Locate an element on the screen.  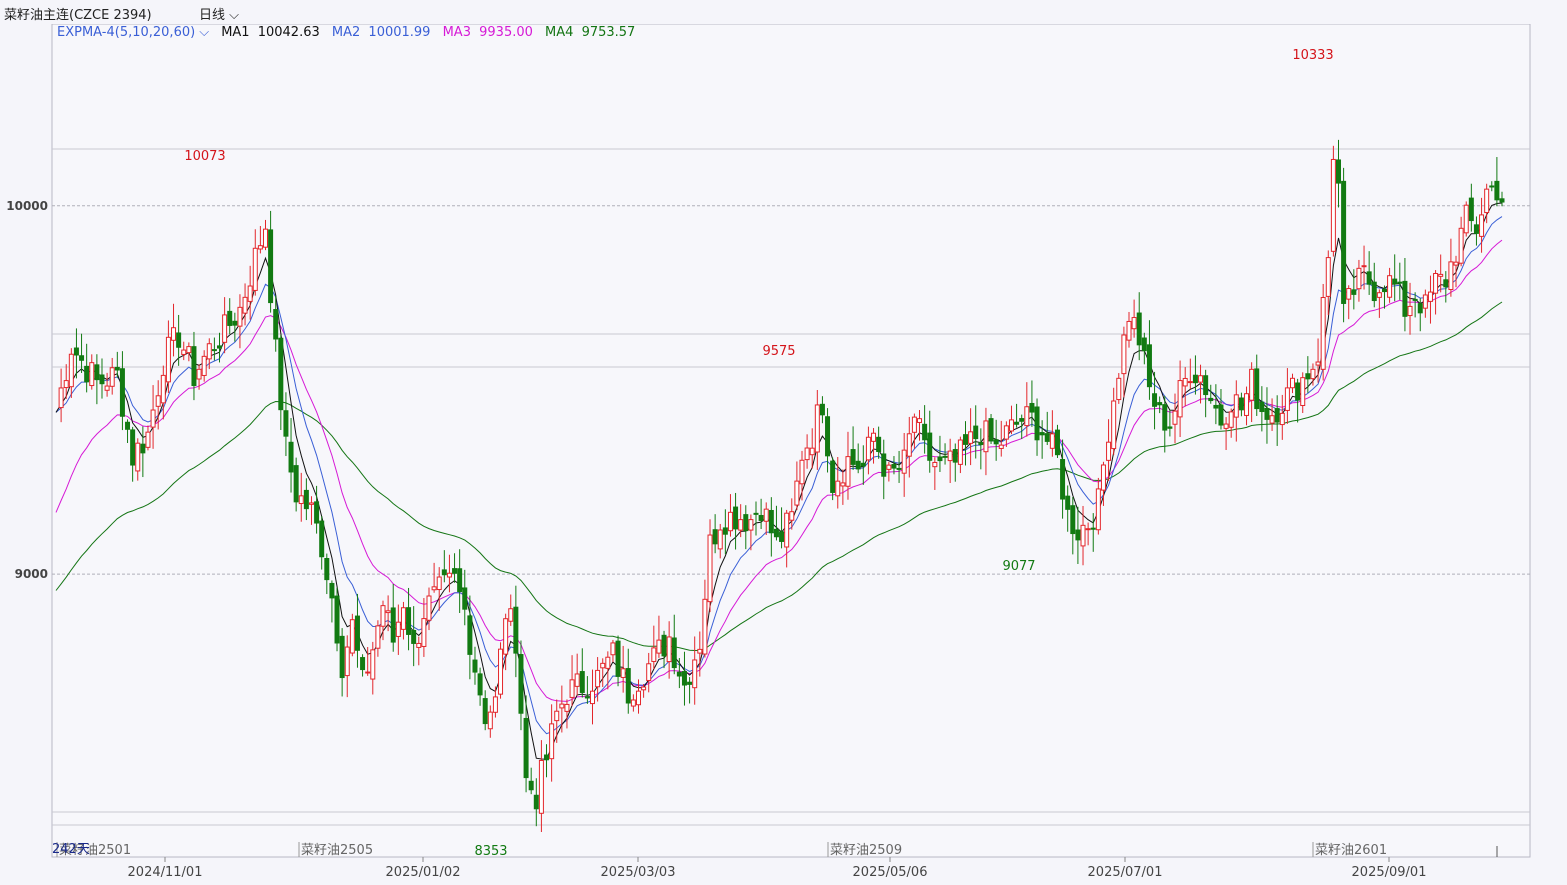
contract-label: 菜籽油2505 is located at coordinates (337, 850).